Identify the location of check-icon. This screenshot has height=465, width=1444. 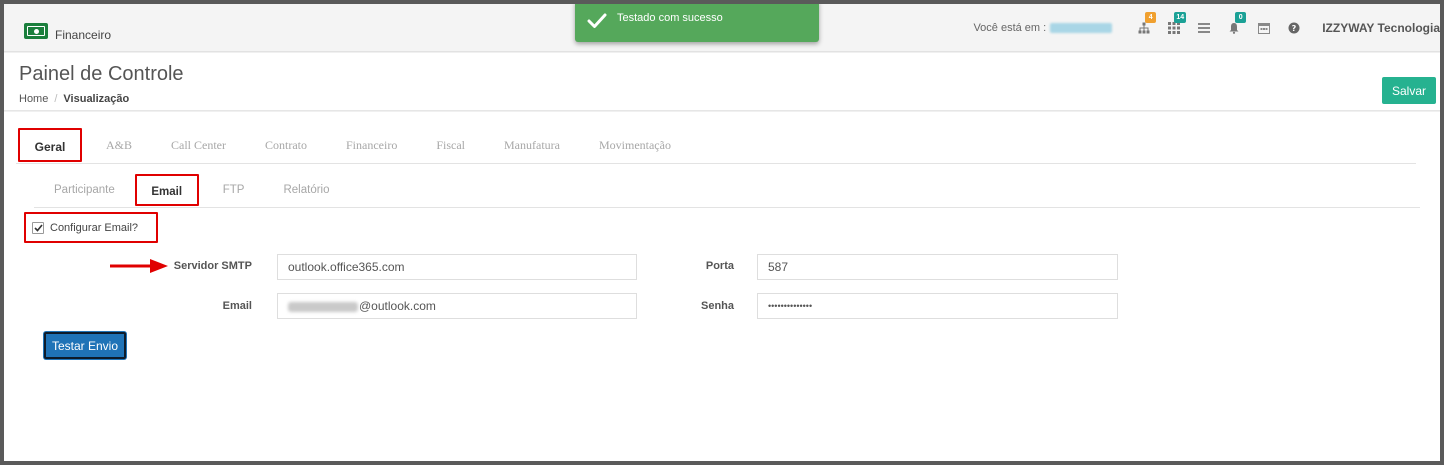
(597, 20).